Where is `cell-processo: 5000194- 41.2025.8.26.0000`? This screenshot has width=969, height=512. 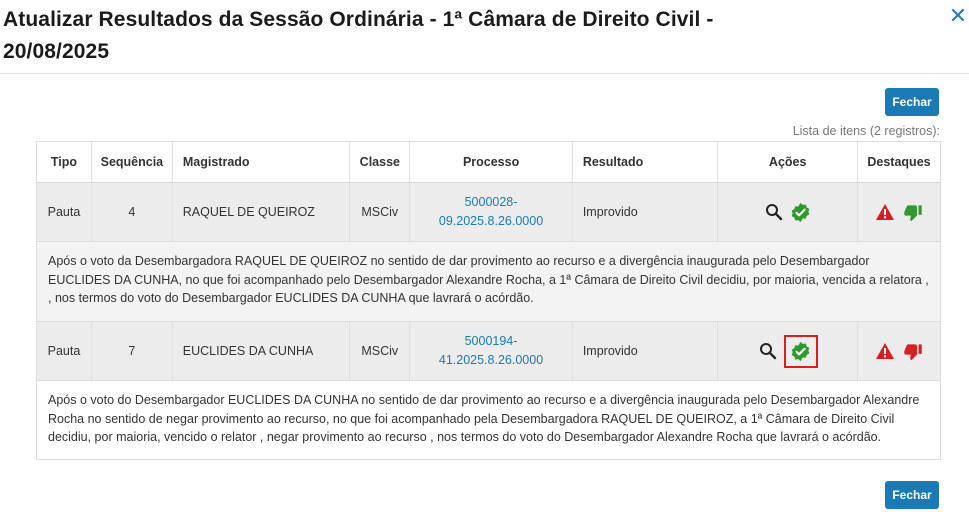 cell-processo: 5000194- 41.2025.8.26.0000 is located at coordinates (491, 351).